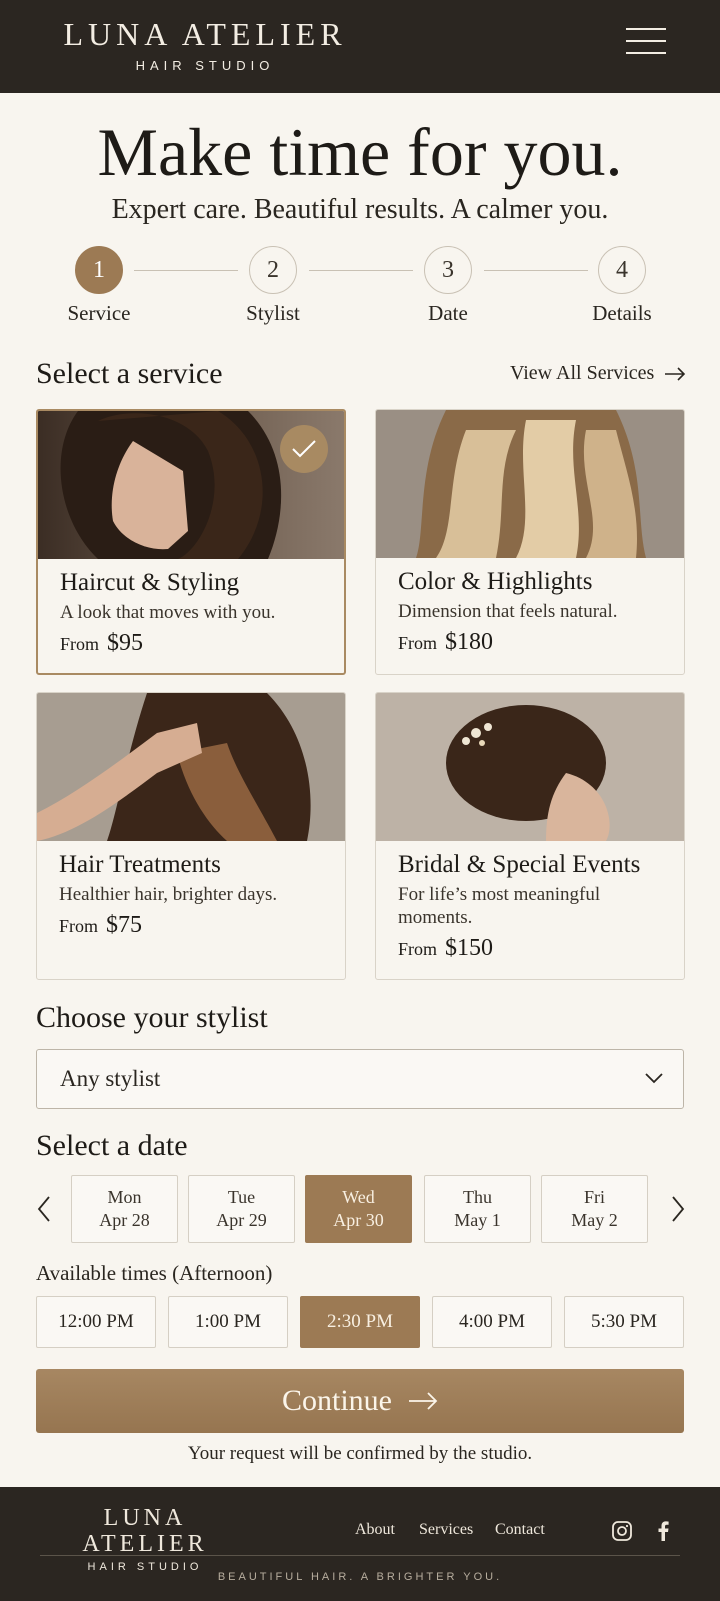 Image resolution: width=720 pixels, height=1601 pixels. What do you see at coordinates (358, 1209) in the screenshot?
I see `date-chip-selected: Wed Apr 30` at bounding box center [358, 1209].